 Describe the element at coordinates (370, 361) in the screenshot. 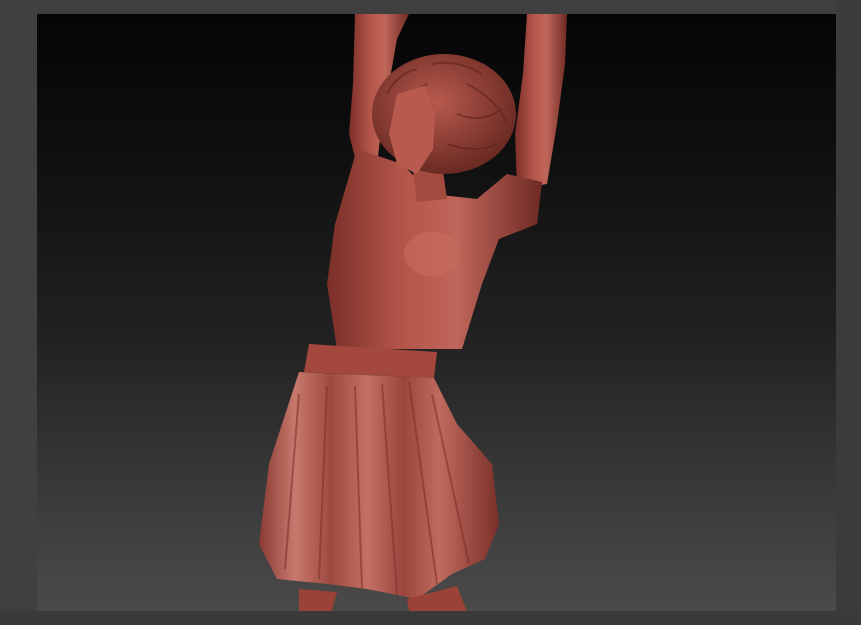

I see `skirt-waistband` at that location.